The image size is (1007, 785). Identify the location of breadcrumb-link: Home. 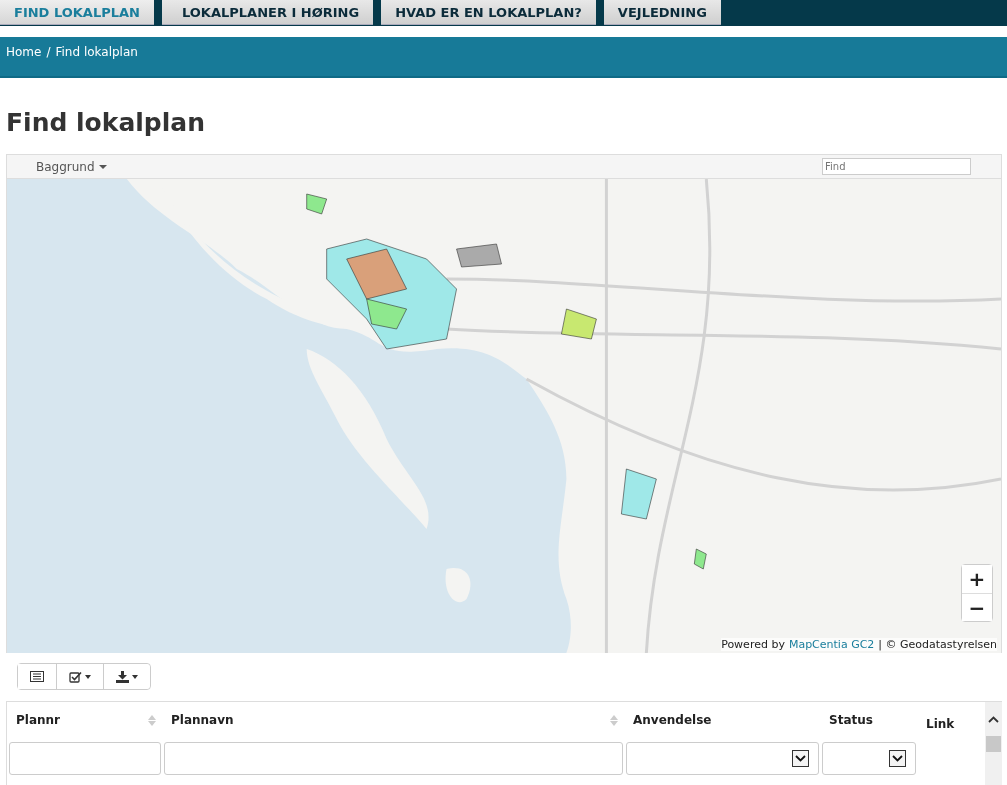
(24, 52).